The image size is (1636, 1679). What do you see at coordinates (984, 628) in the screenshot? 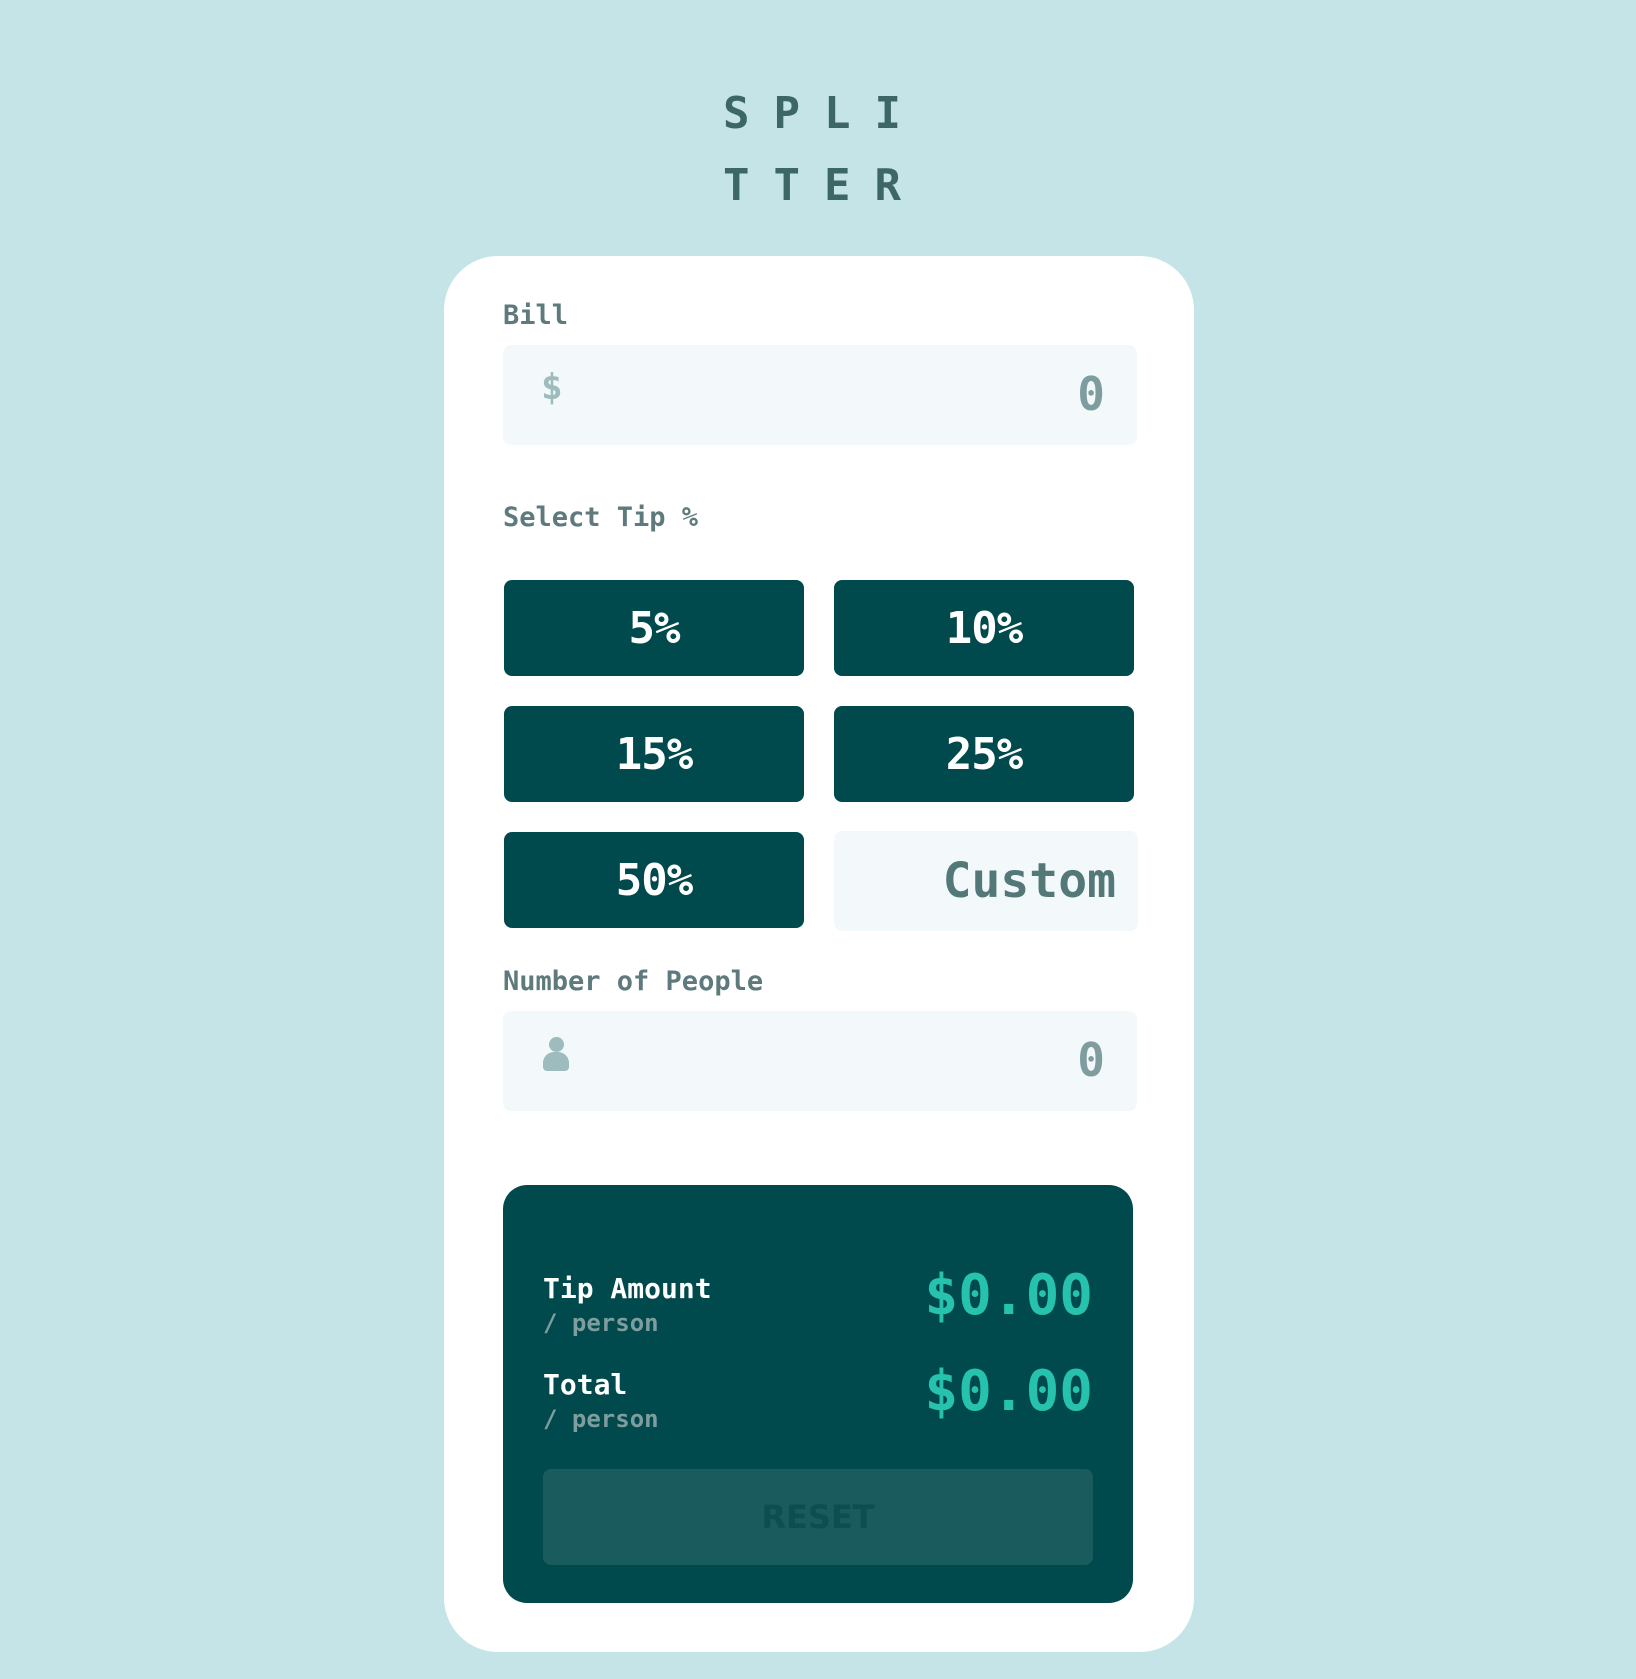
I see `tip-button-10: 10%` at bounding box center [984, 628].